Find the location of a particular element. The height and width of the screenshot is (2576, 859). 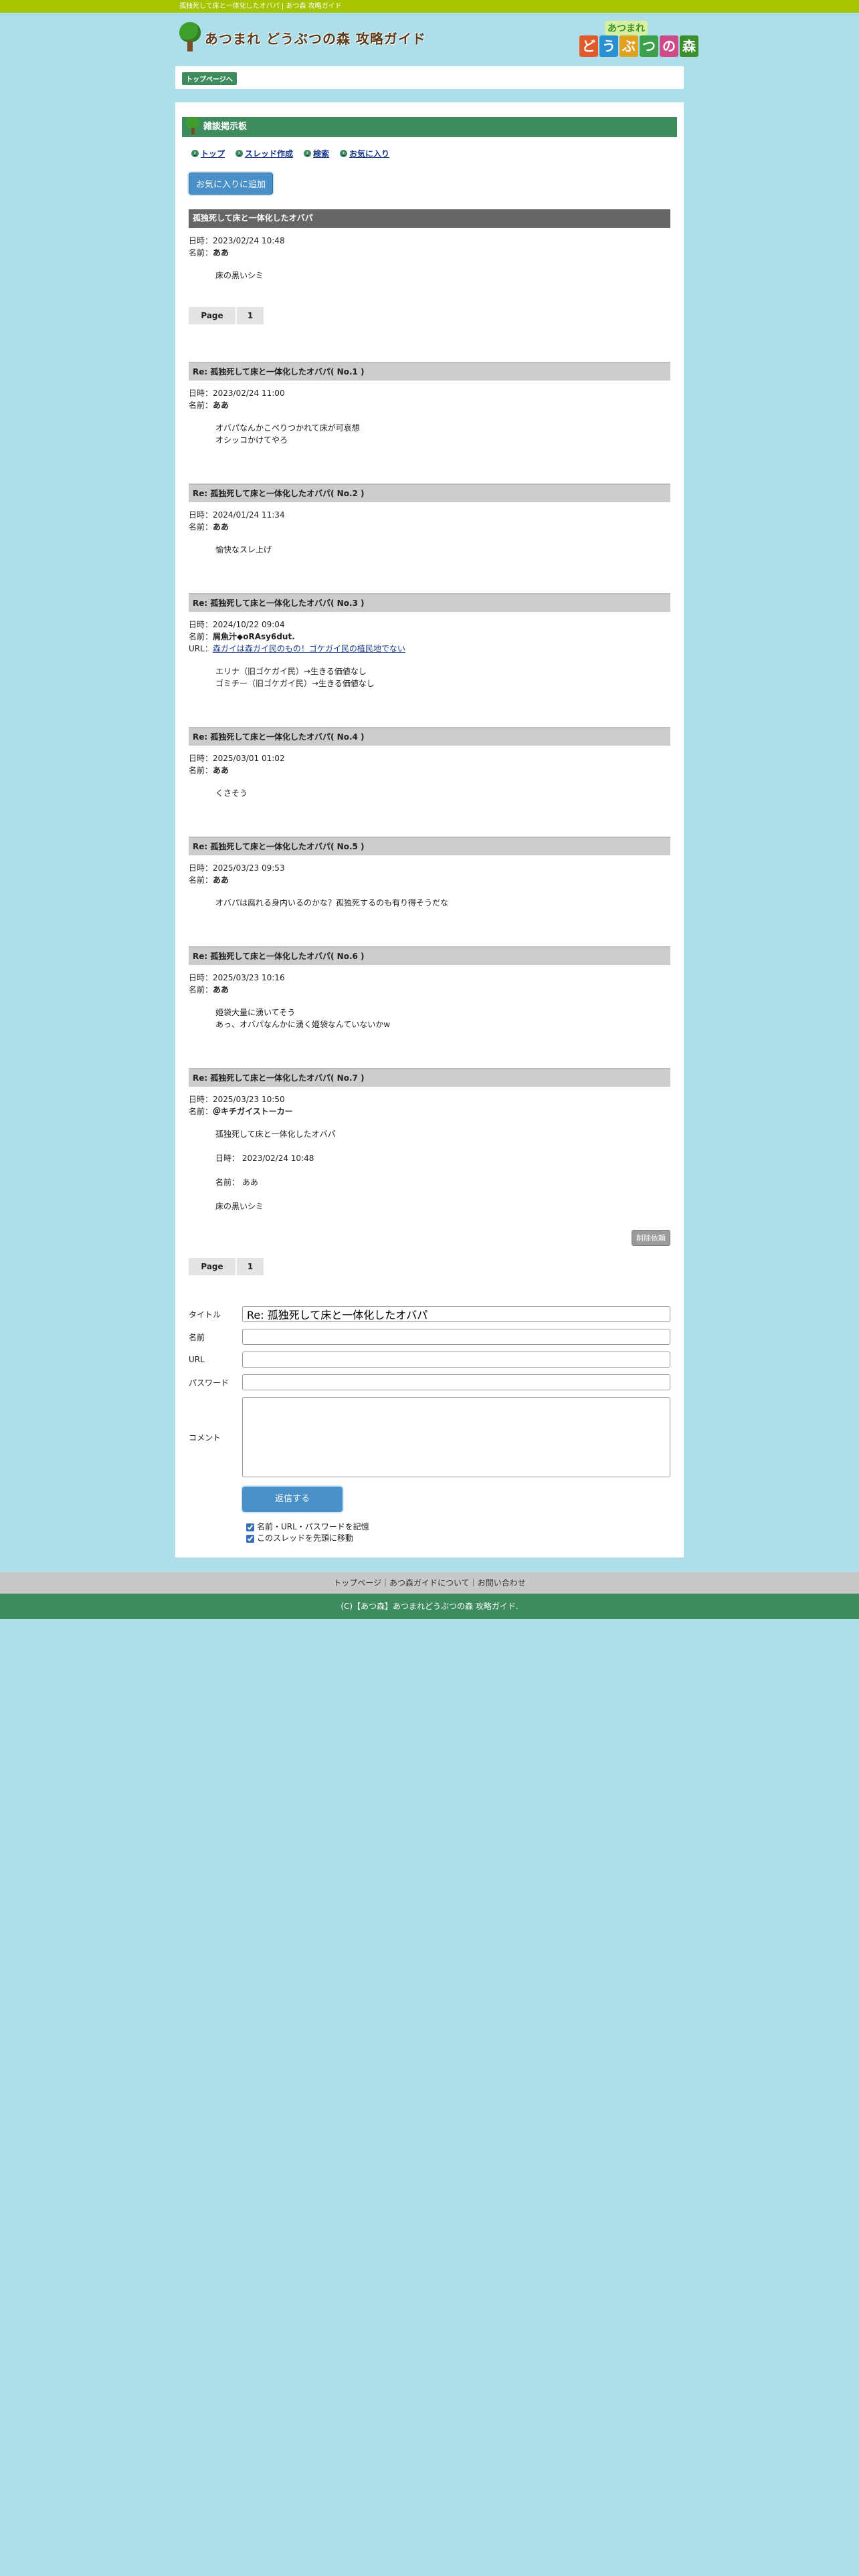

post-meta: 日時：2023/02/24 11:00 名前：ああ is located at coordinates (429, 399).